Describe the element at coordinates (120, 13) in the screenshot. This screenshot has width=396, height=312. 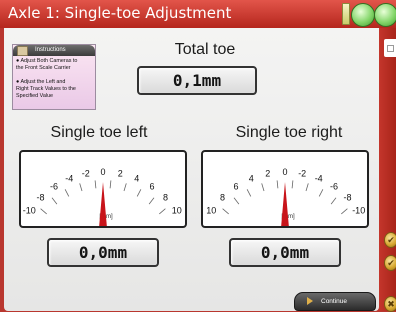
I see `window-title: Axle 1: Single-toe Adjustment` at that location.